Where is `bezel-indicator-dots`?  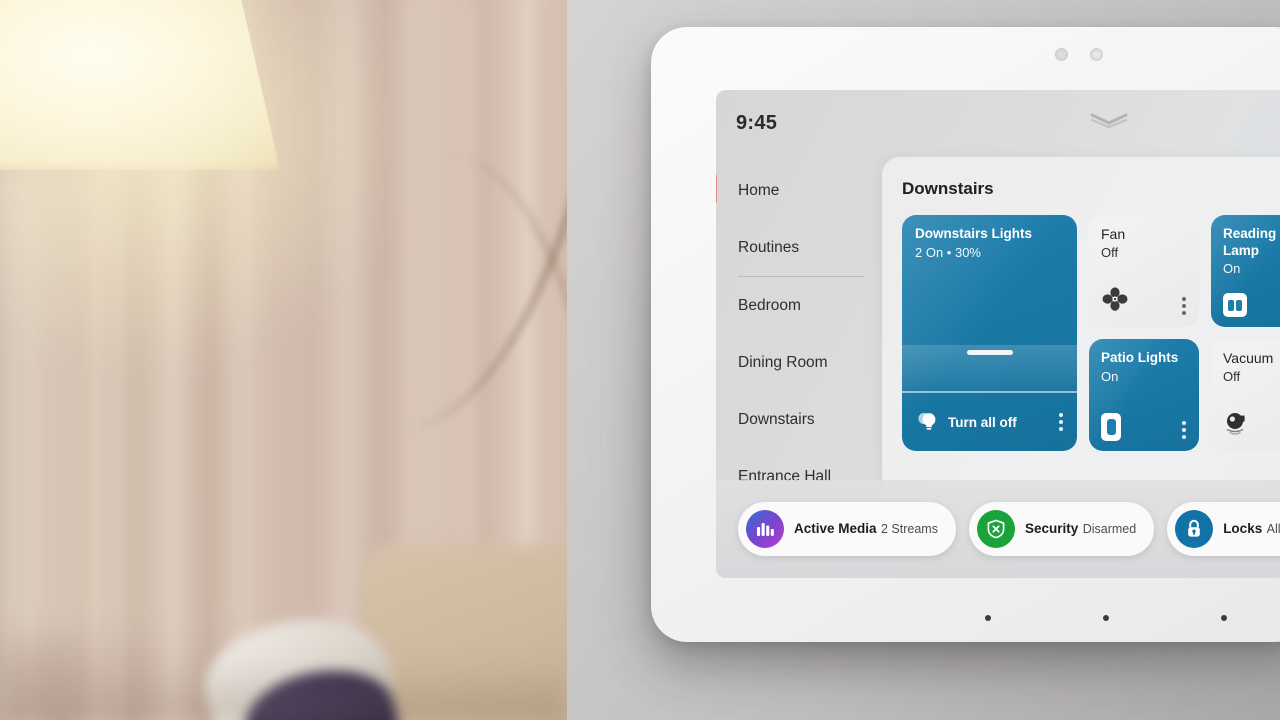 bezel-indicator-dots is located at coordinates (1106, 618).